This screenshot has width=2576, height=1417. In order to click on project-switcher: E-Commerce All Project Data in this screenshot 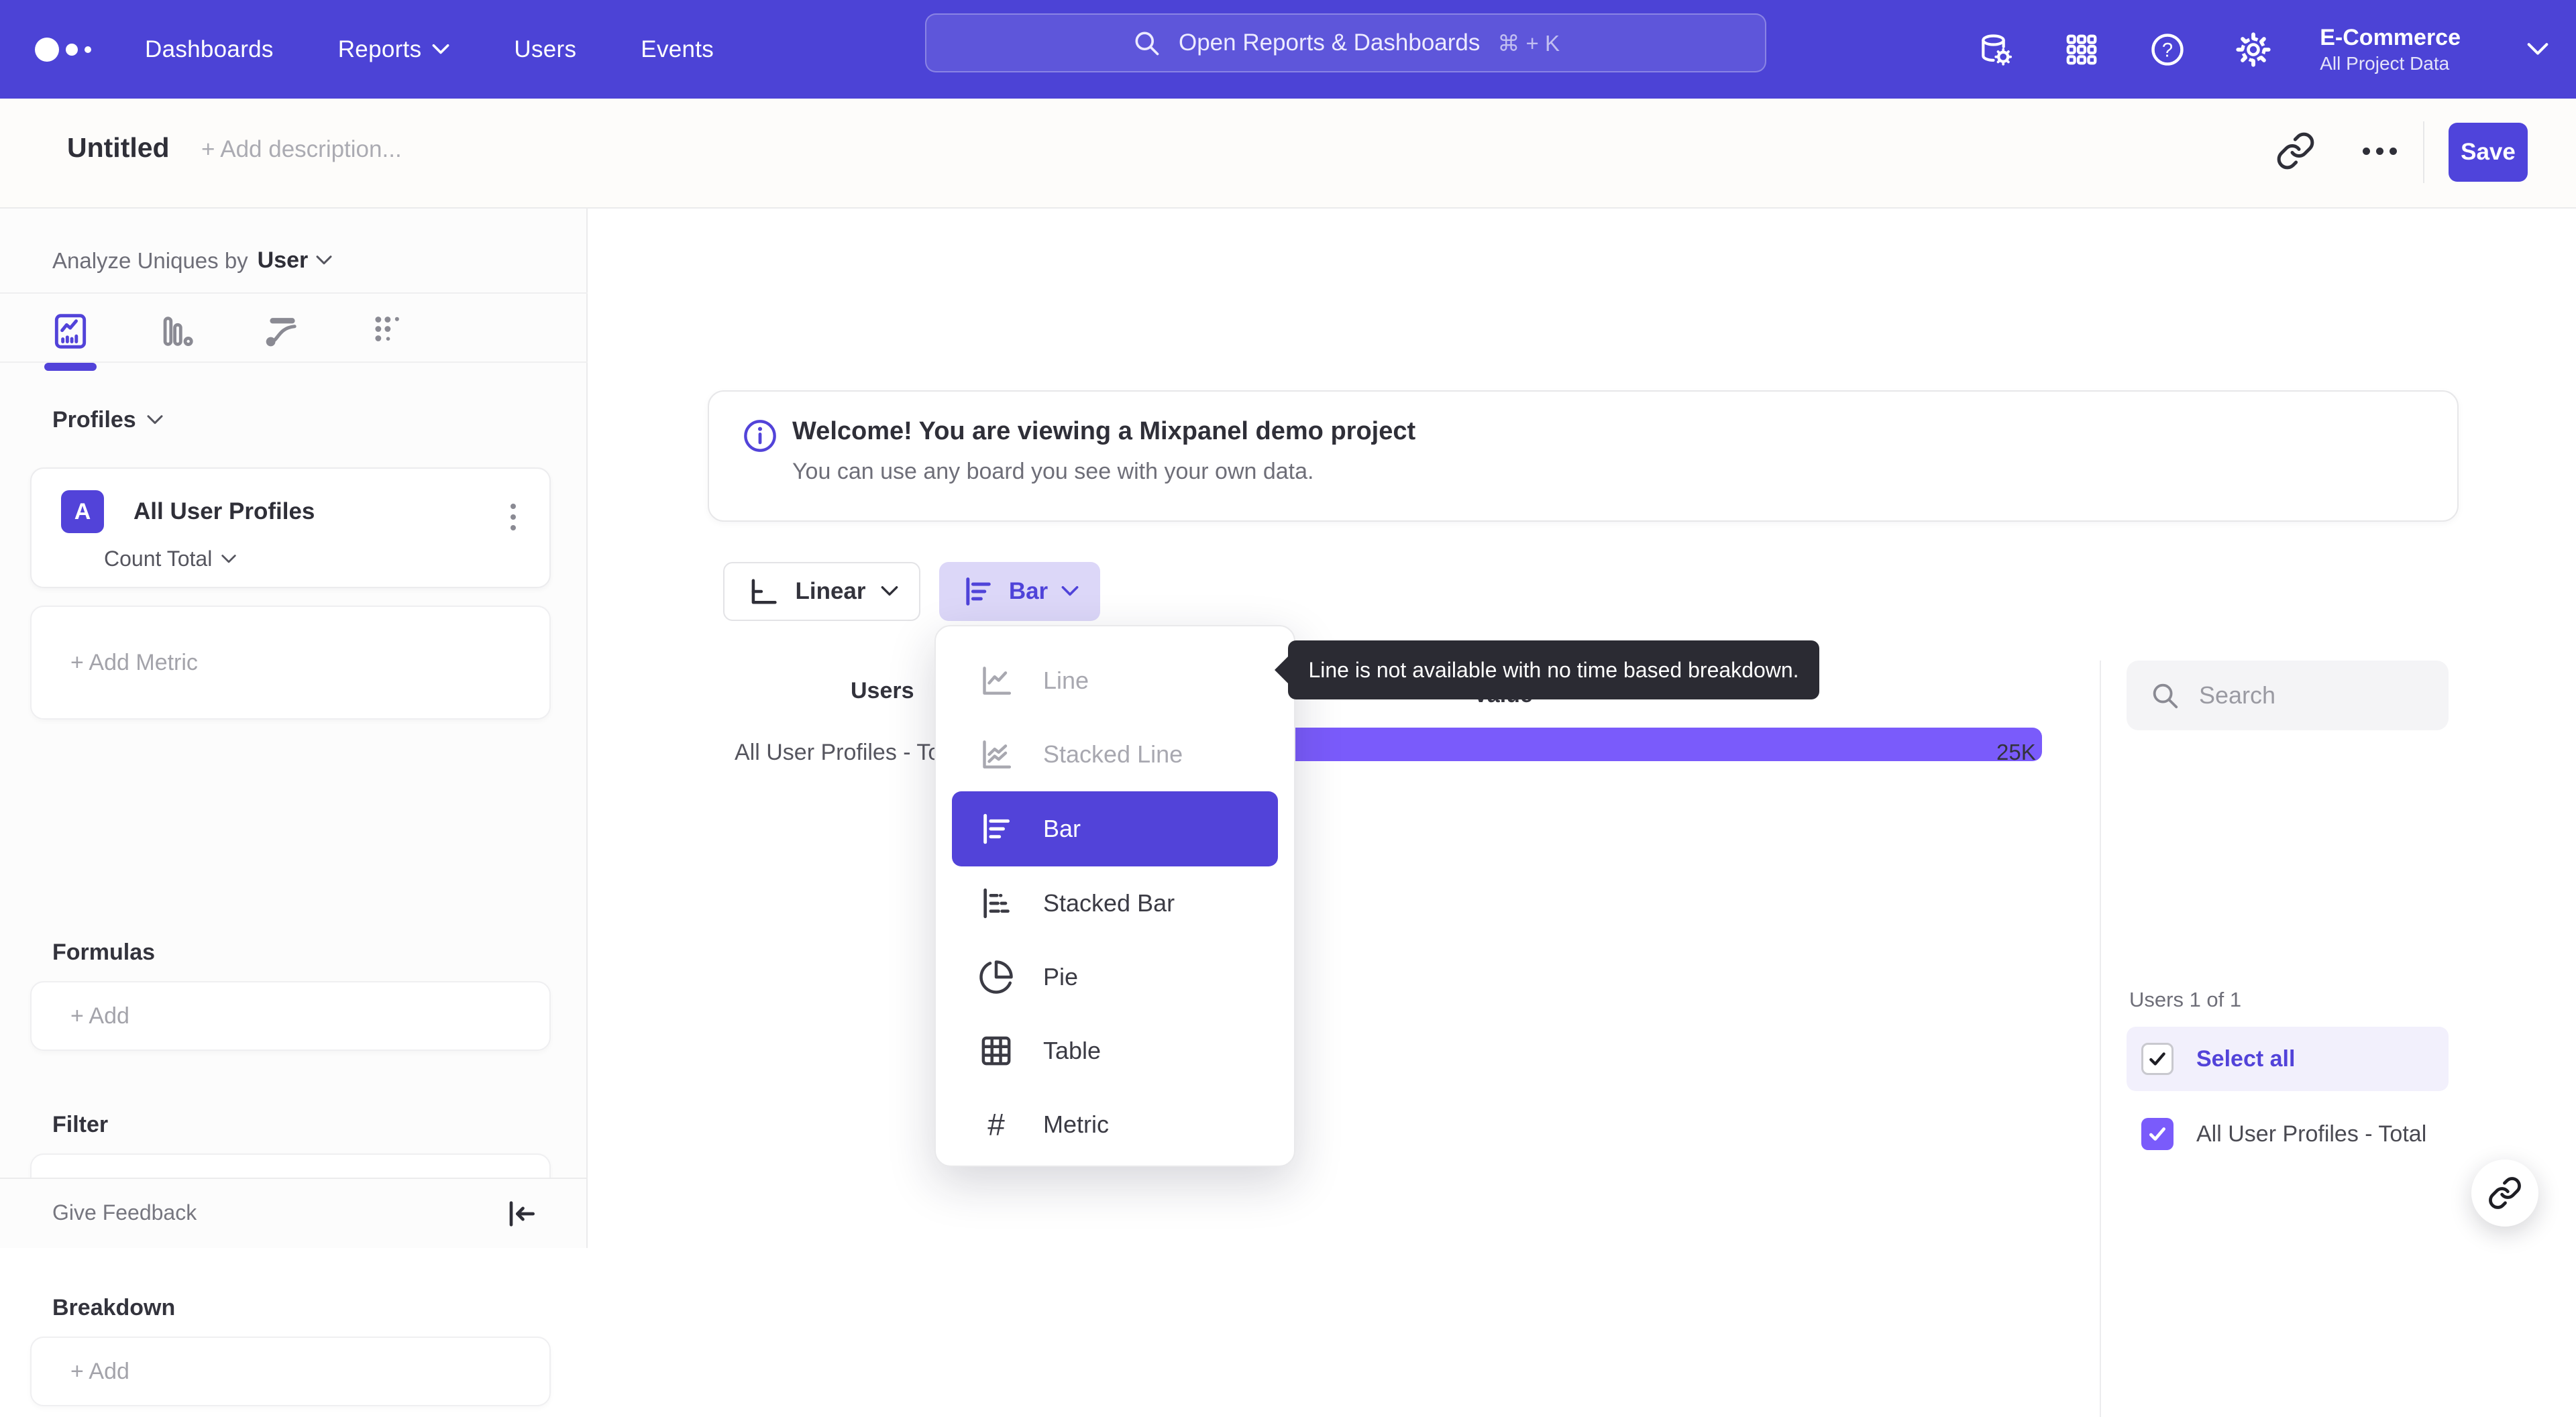, I will do `click(2390, 49)`.